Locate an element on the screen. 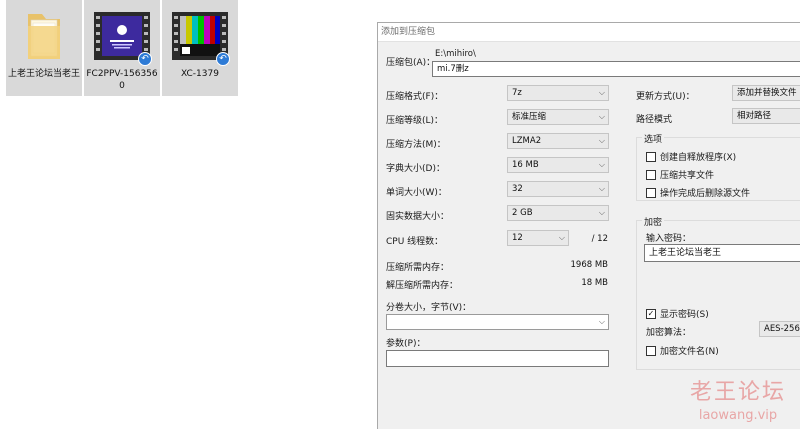 Image resolution: width=800 pixels, height=429 pixels. encryption-title: 加密 is located at coordinates (653, 221).